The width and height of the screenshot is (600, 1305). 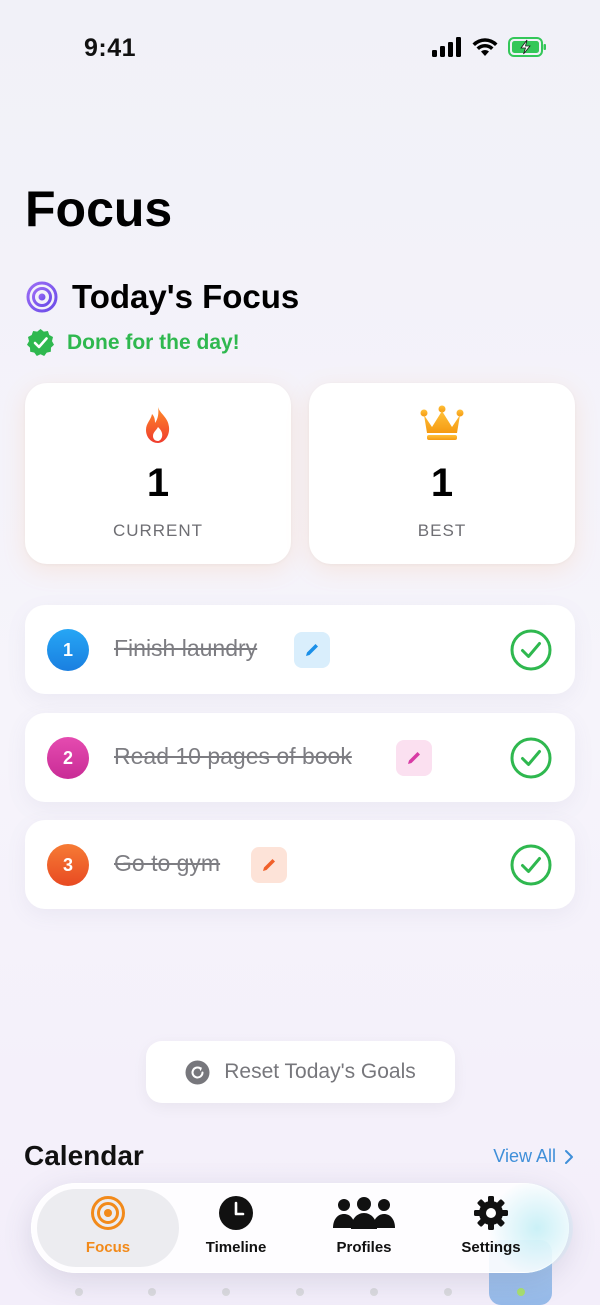 What do you see at coordinates (158, 530) in the screenshot?
I see `current-streak-label: CURRENT` at bounding box center [158, 530].